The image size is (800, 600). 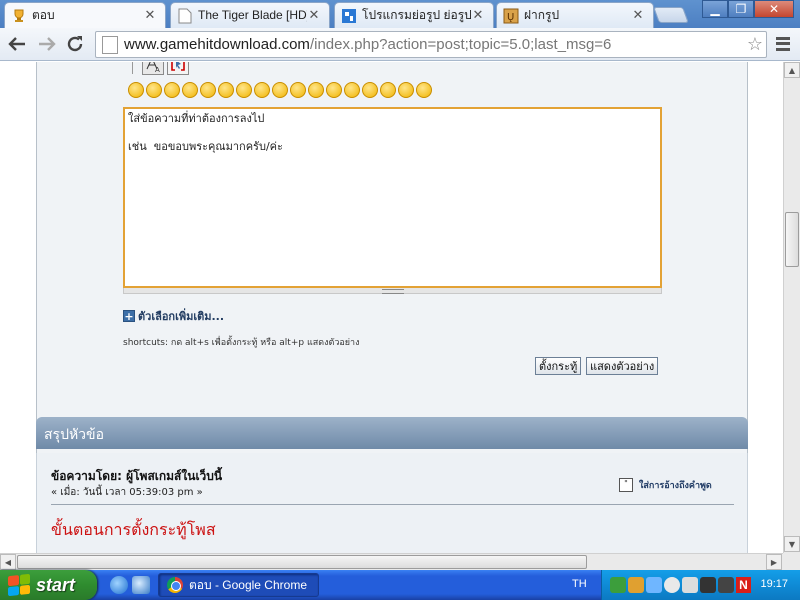 What do you see at coordinates (783, 44) in the screenshot?
I see `menu-icon` at bounding box center [783, 44].